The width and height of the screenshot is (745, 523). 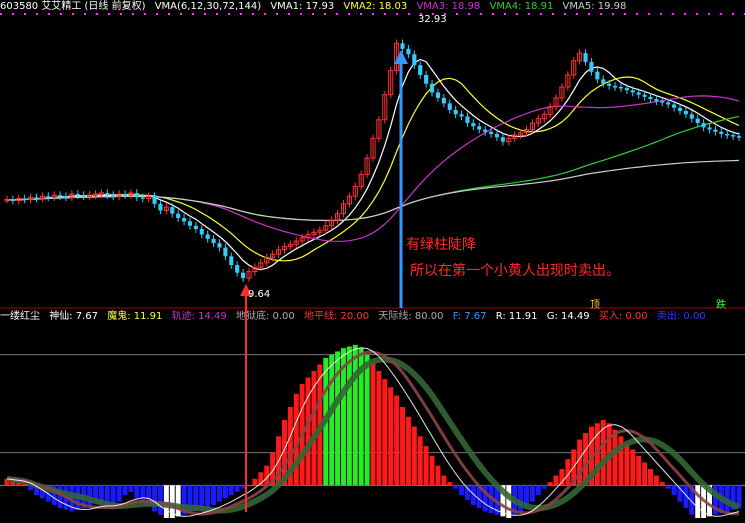 What do you see at coordinates (441, 245) in the screenshot?
I see `annotation-line-1: 有绿柱陡降` at bounding box center [441, 245].